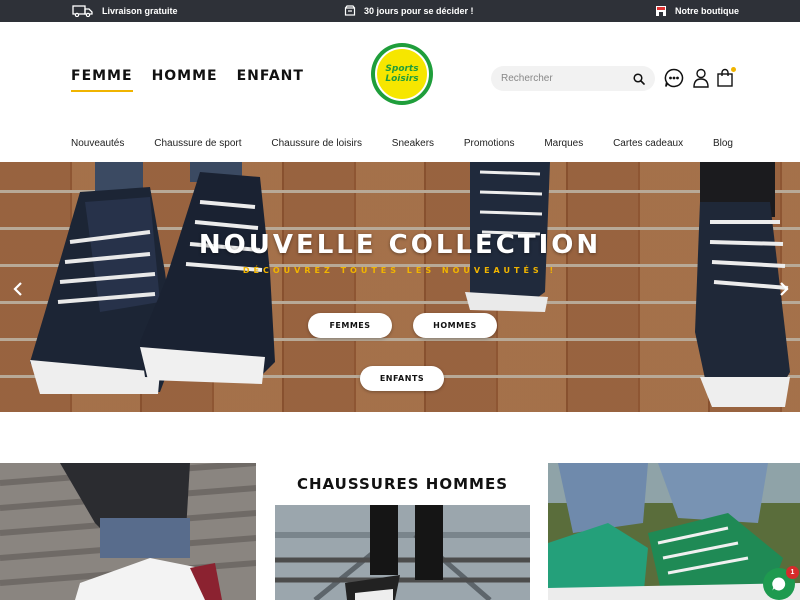 Image resolution: width=800 pixels, height=600 pixels. What do you see at coordinates (400, 270) in the screenshot?
I see `hero-subtitle: DÉCOUVREZ TOUTES LES NOUVEAUTÉS !` at bounding box center [400, 270].